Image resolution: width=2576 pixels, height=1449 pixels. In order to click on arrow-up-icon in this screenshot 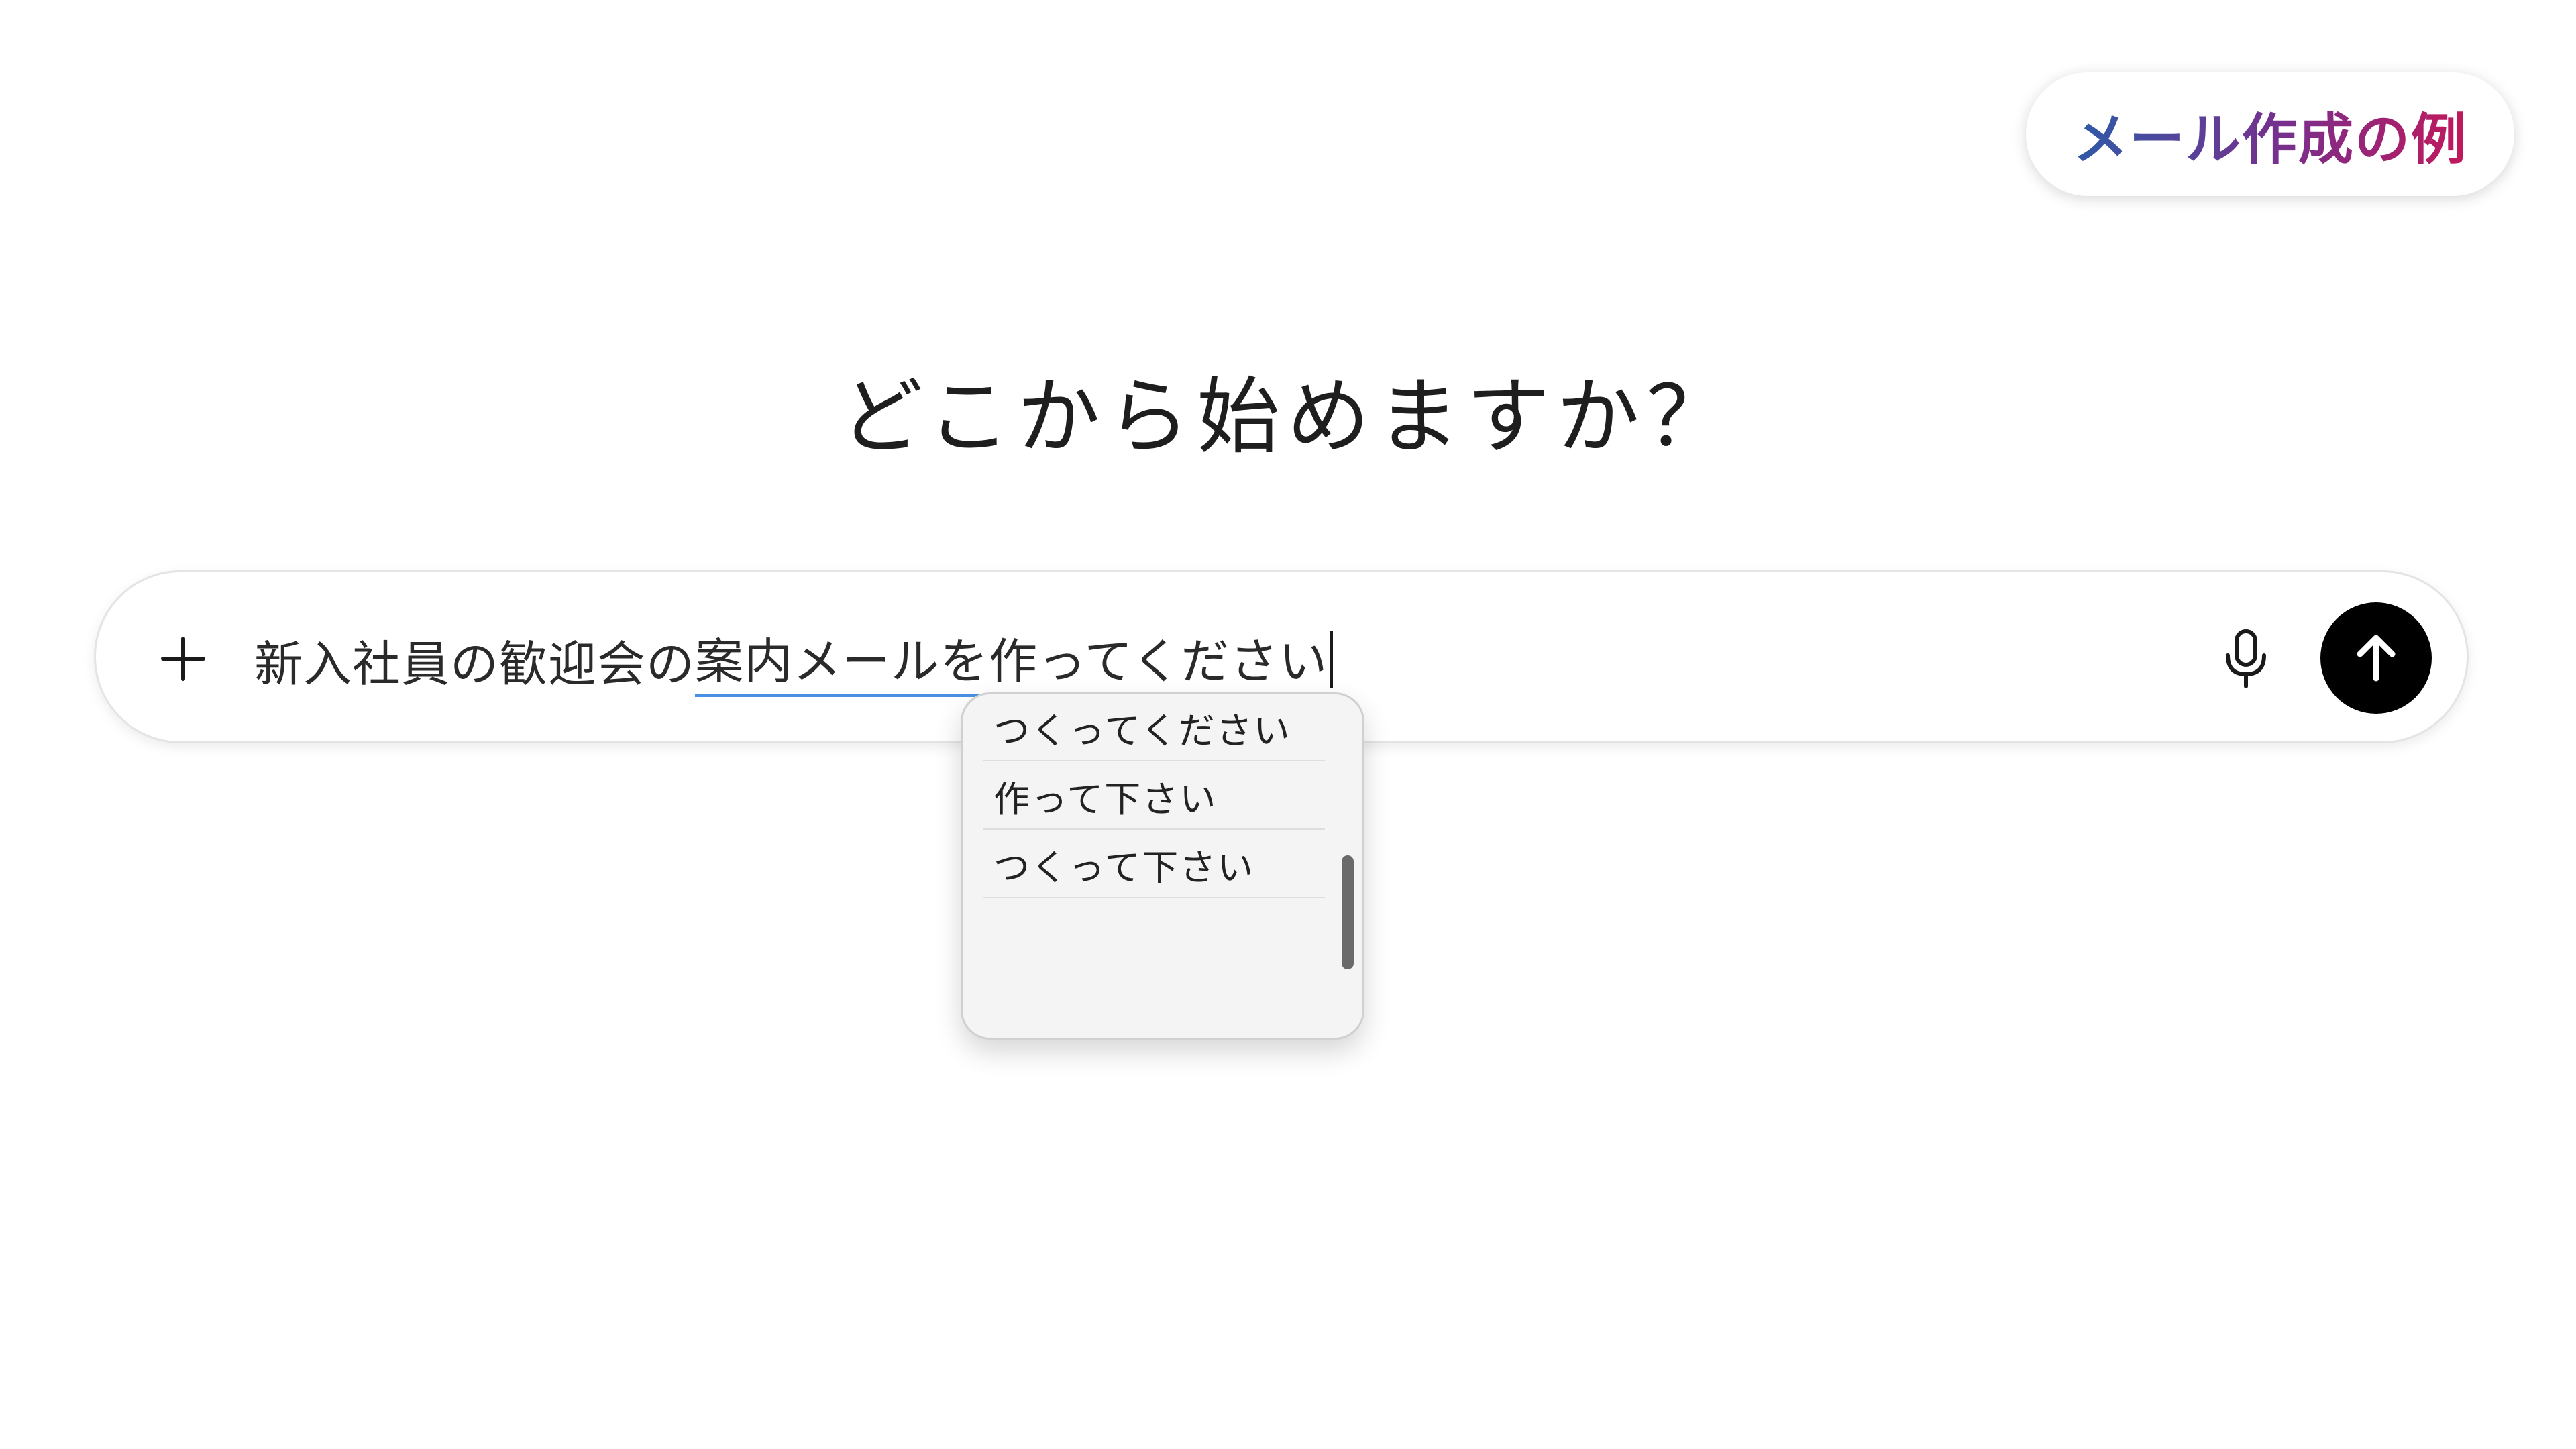, I will do `click(2376, 658)`.